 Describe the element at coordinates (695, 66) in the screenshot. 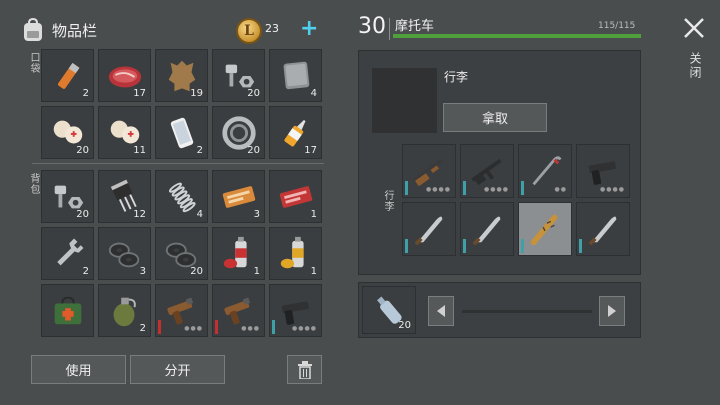

I see `close-label: 关闭` at that location.